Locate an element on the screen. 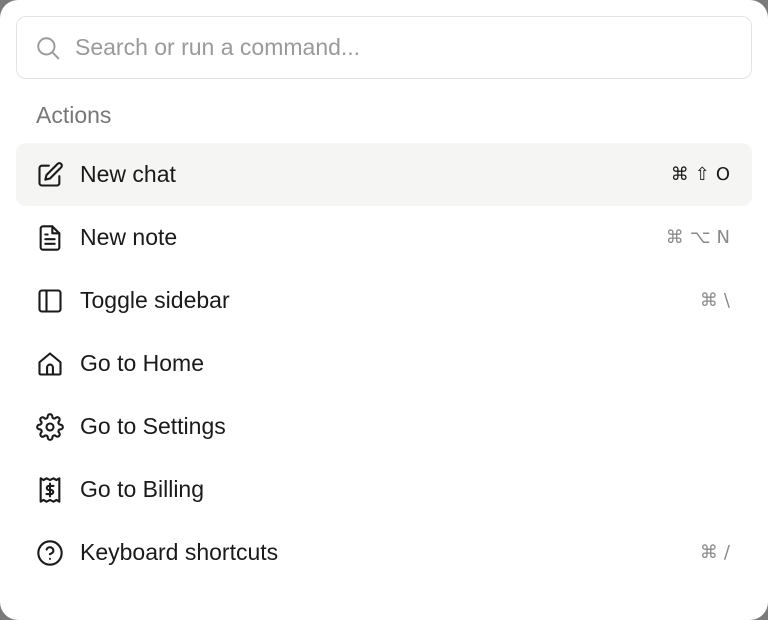 This screenshot has height=620, width=768. shortcut-keys: ⌘ ⇧ O is located at coordinates (700, 174).